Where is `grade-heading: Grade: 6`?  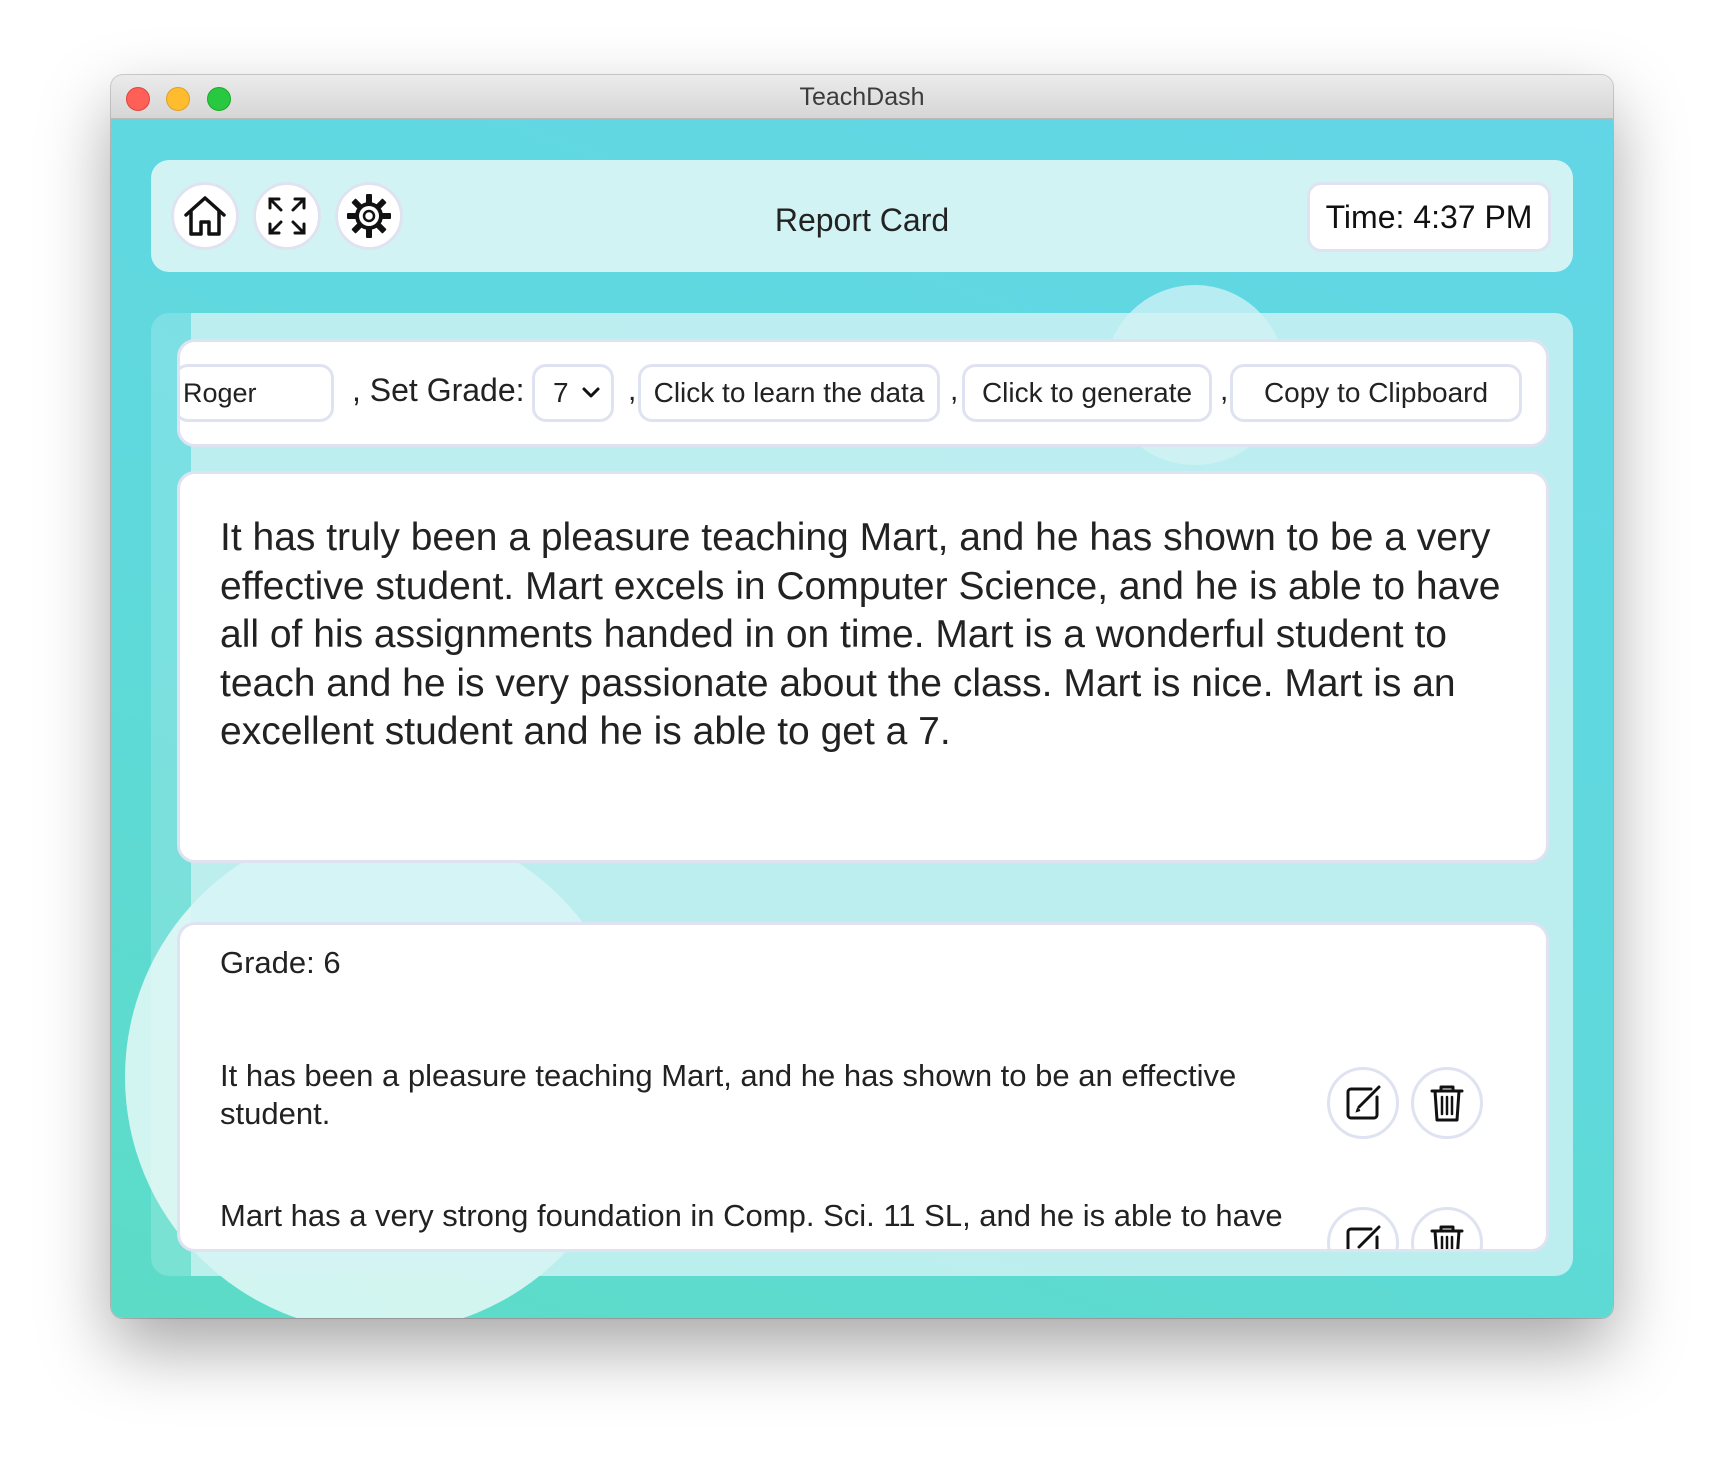
grade-heading: Grade: 6 is located at coordinates (280, 962).